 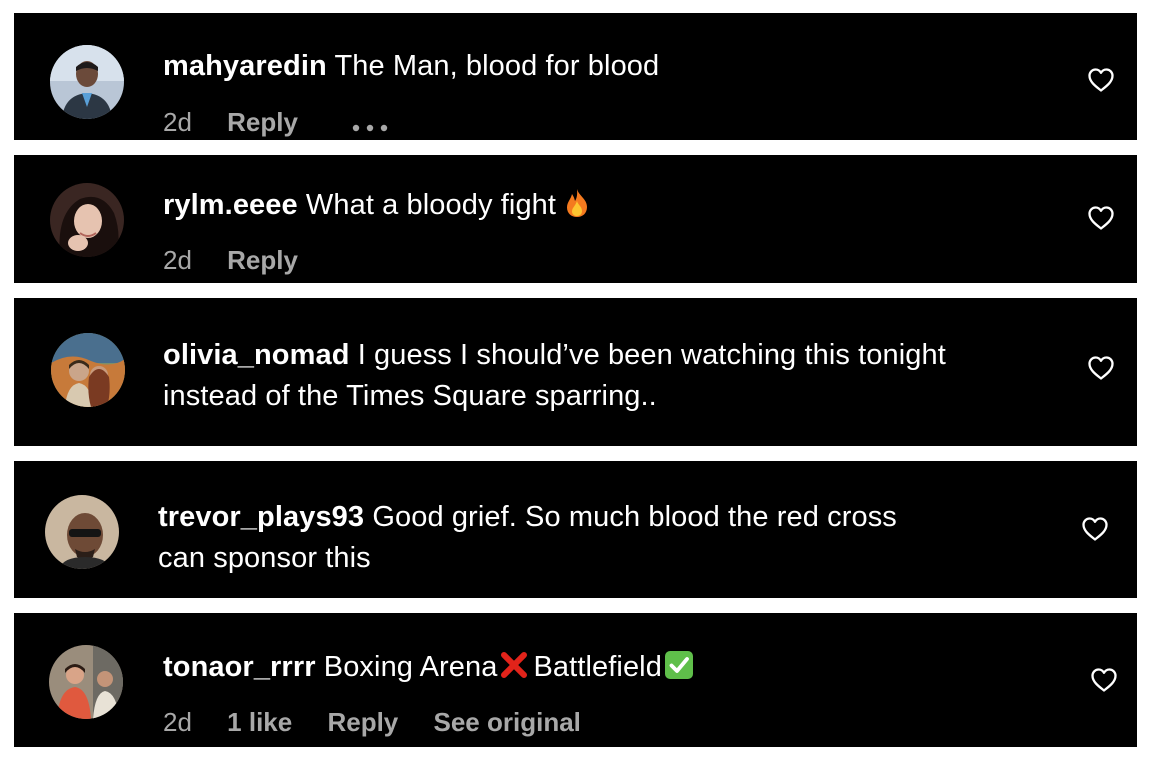 I want to click on comment-text-block: mahyaredin The Man, blood for blood, so click(x=411, y=66).